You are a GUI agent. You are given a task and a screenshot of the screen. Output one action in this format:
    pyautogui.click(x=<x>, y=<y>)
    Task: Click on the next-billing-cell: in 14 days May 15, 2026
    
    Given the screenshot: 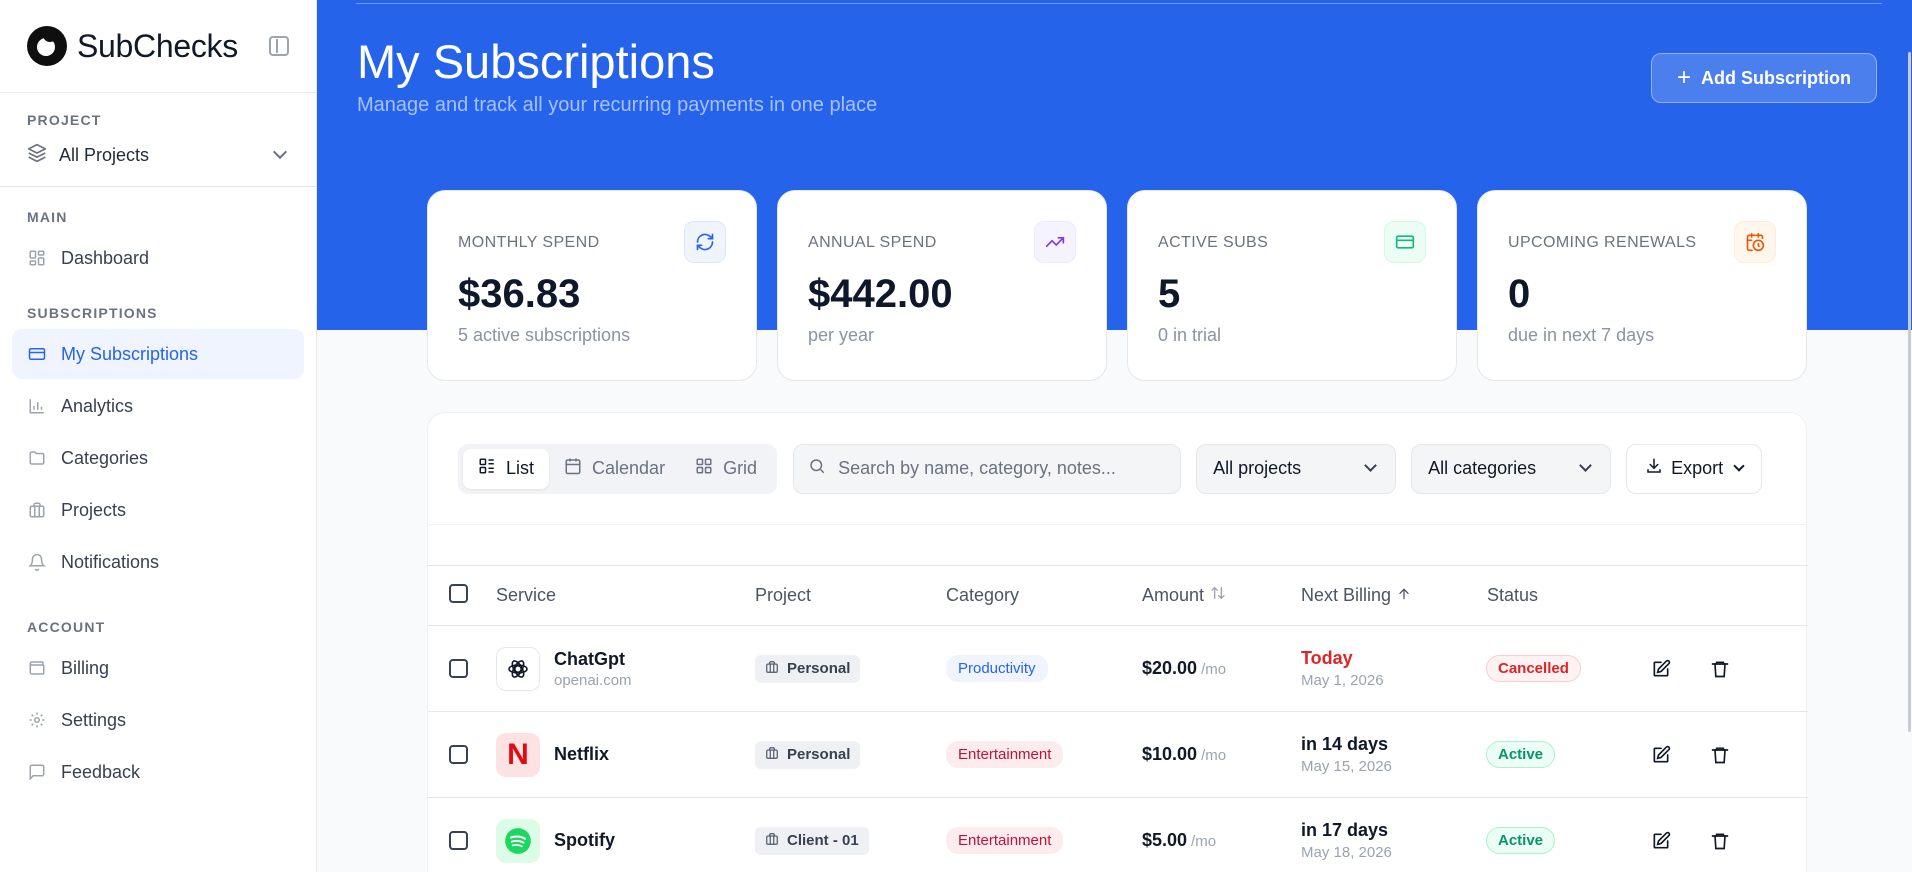 What is the action you would take?
    pyautogui.click(x=1346, y=754)
    